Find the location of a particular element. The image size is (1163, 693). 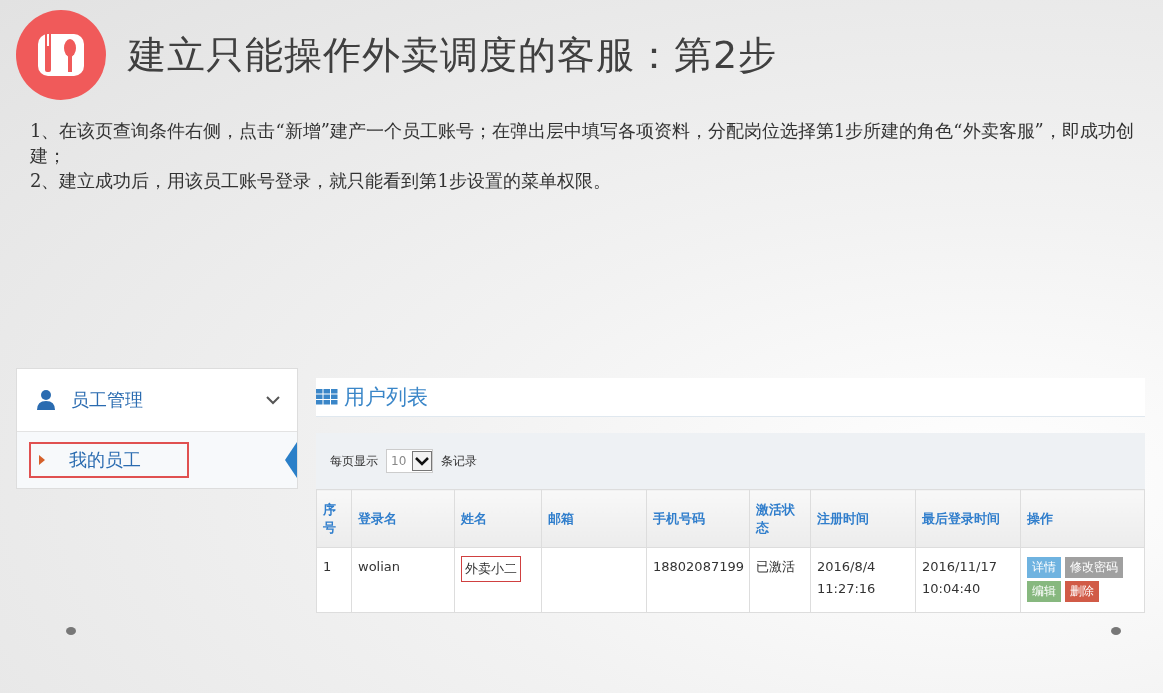

table-cell: wolian is located at coordinates (403, 580).